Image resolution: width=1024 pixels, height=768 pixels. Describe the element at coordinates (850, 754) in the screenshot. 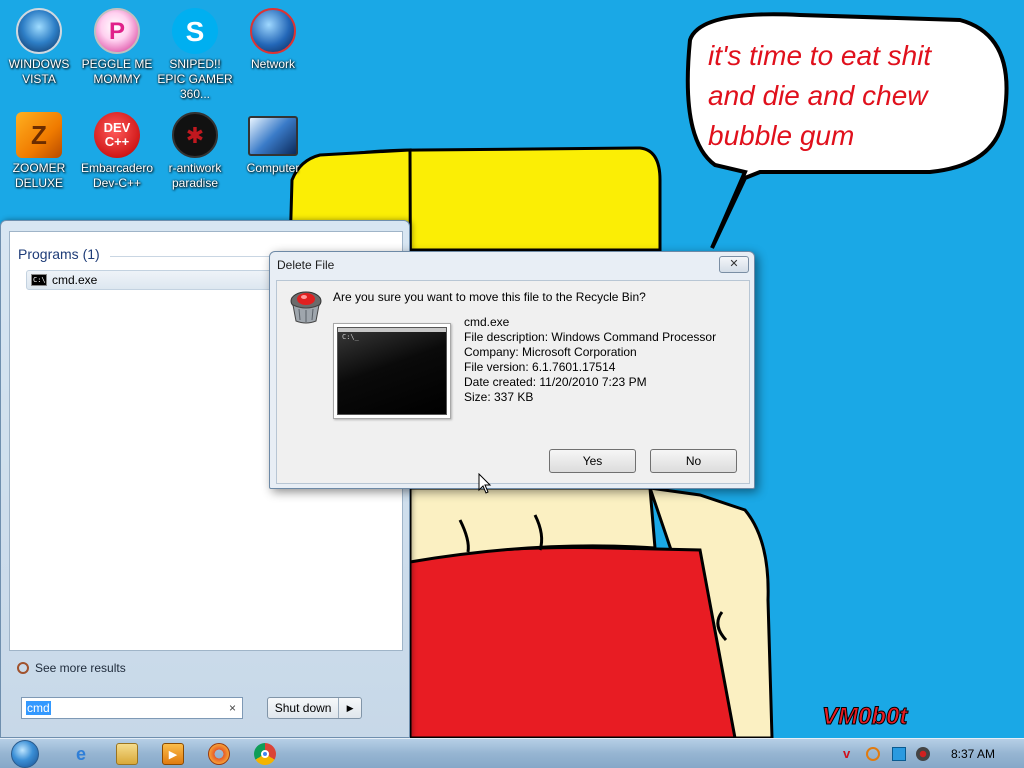

I see `antivirus-tray-icon: v` at that location.